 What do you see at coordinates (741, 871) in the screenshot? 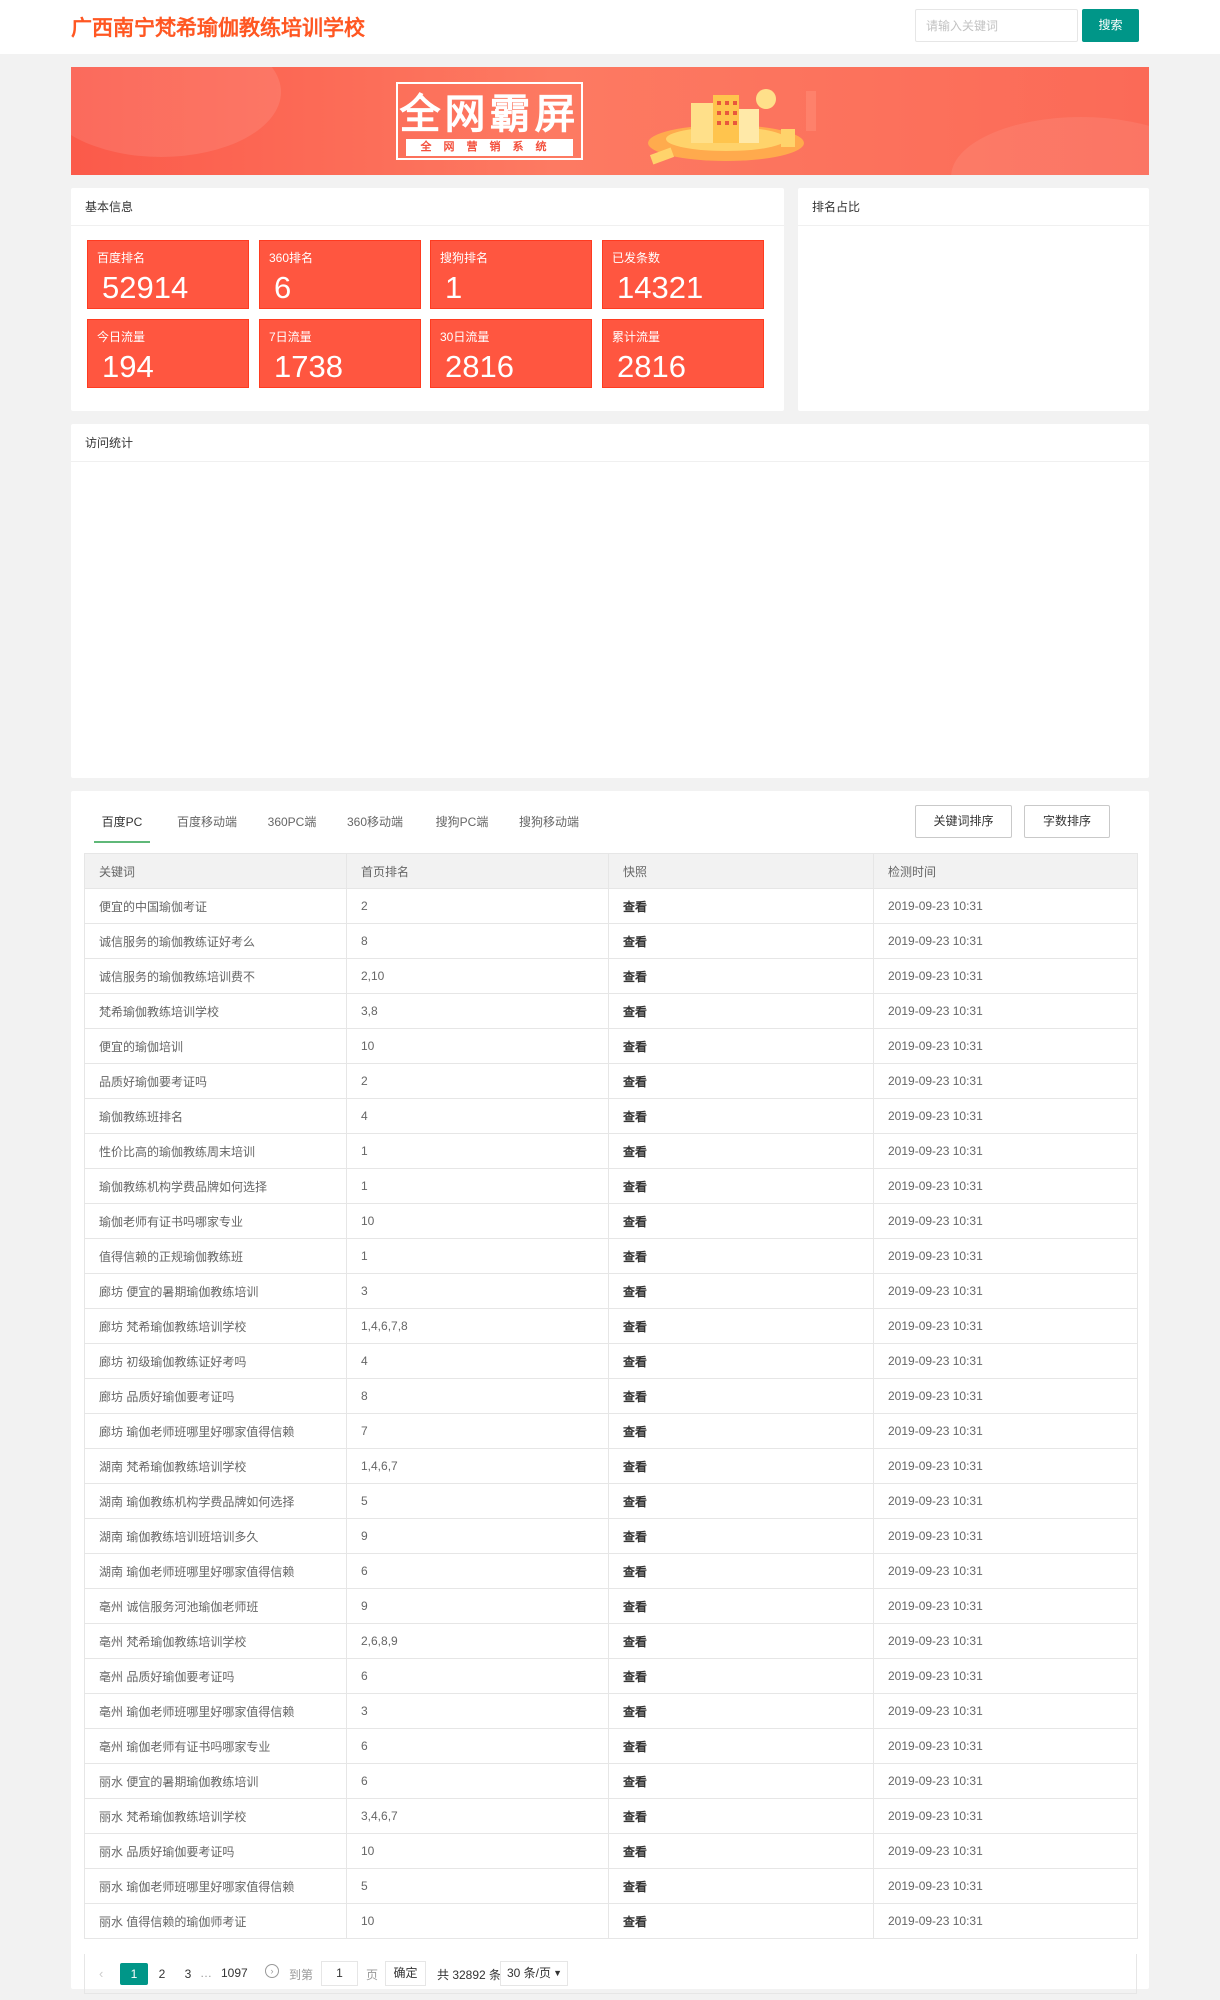
I see `column-header-snapshot: 快照` at bounding box center [741, 871].